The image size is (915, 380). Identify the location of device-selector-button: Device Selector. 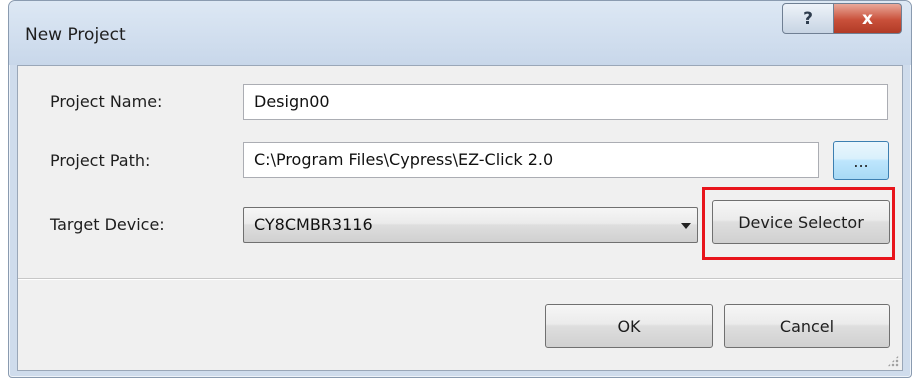
(801, 222).